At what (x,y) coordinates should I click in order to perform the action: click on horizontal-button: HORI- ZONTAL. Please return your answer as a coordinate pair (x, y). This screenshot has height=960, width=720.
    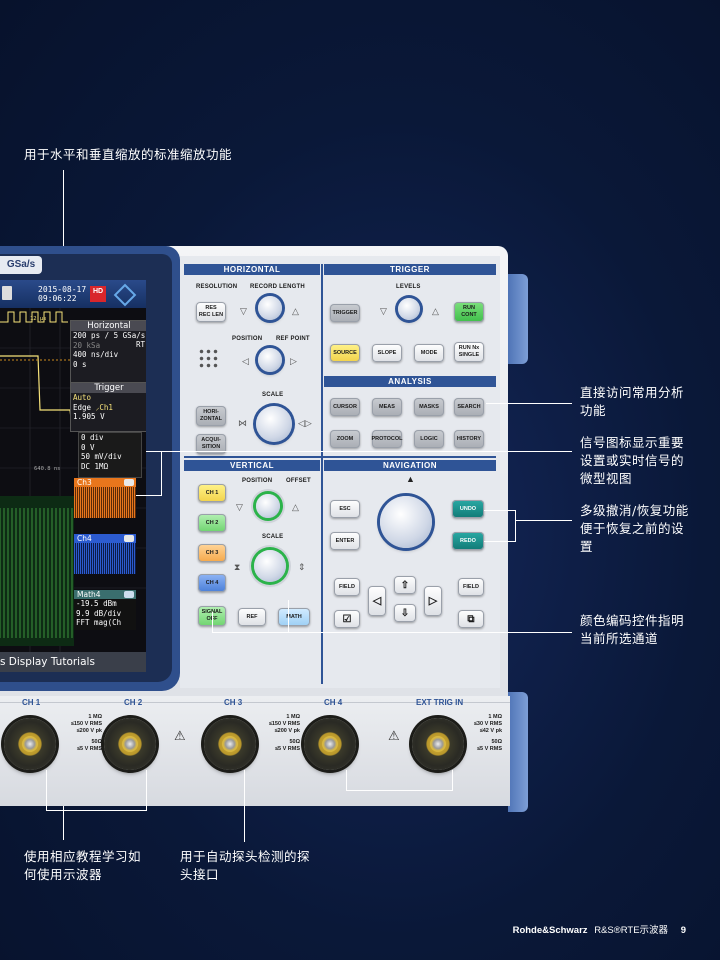
    Looking at the image, I should click on (211, 416).